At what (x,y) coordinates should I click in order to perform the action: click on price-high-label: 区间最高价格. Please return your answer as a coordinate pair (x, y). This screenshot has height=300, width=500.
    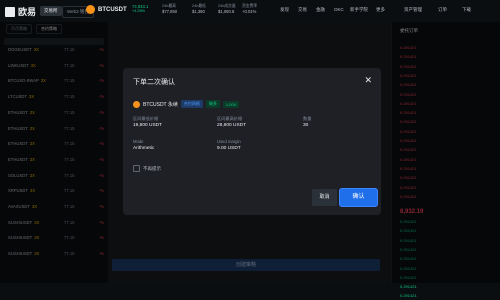
    Looking at the image, I should click on (230, 118).